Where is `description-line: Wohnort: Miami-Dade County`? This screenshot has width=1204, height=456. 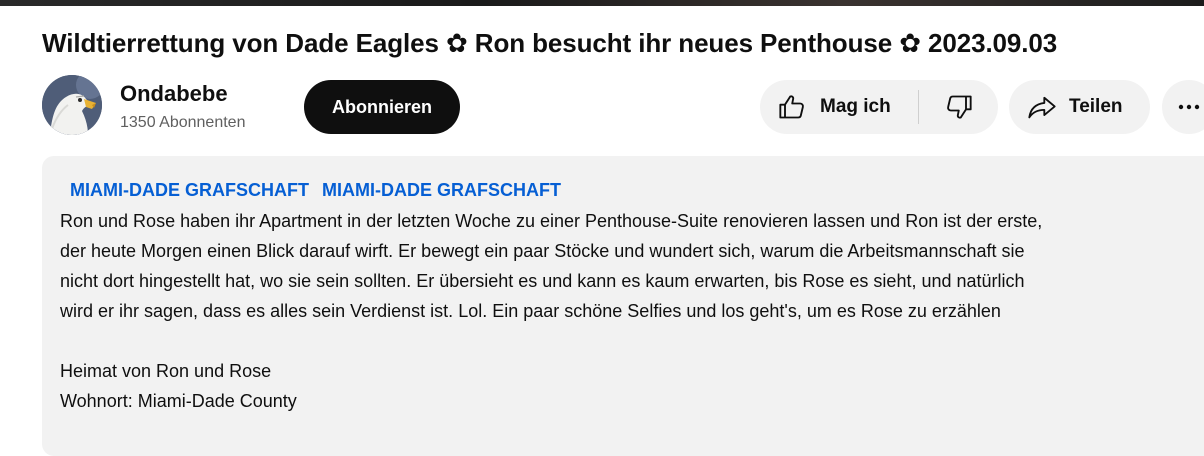
description-line: Wohnort: Miami-Dade County is located at coordinates (178, 401).